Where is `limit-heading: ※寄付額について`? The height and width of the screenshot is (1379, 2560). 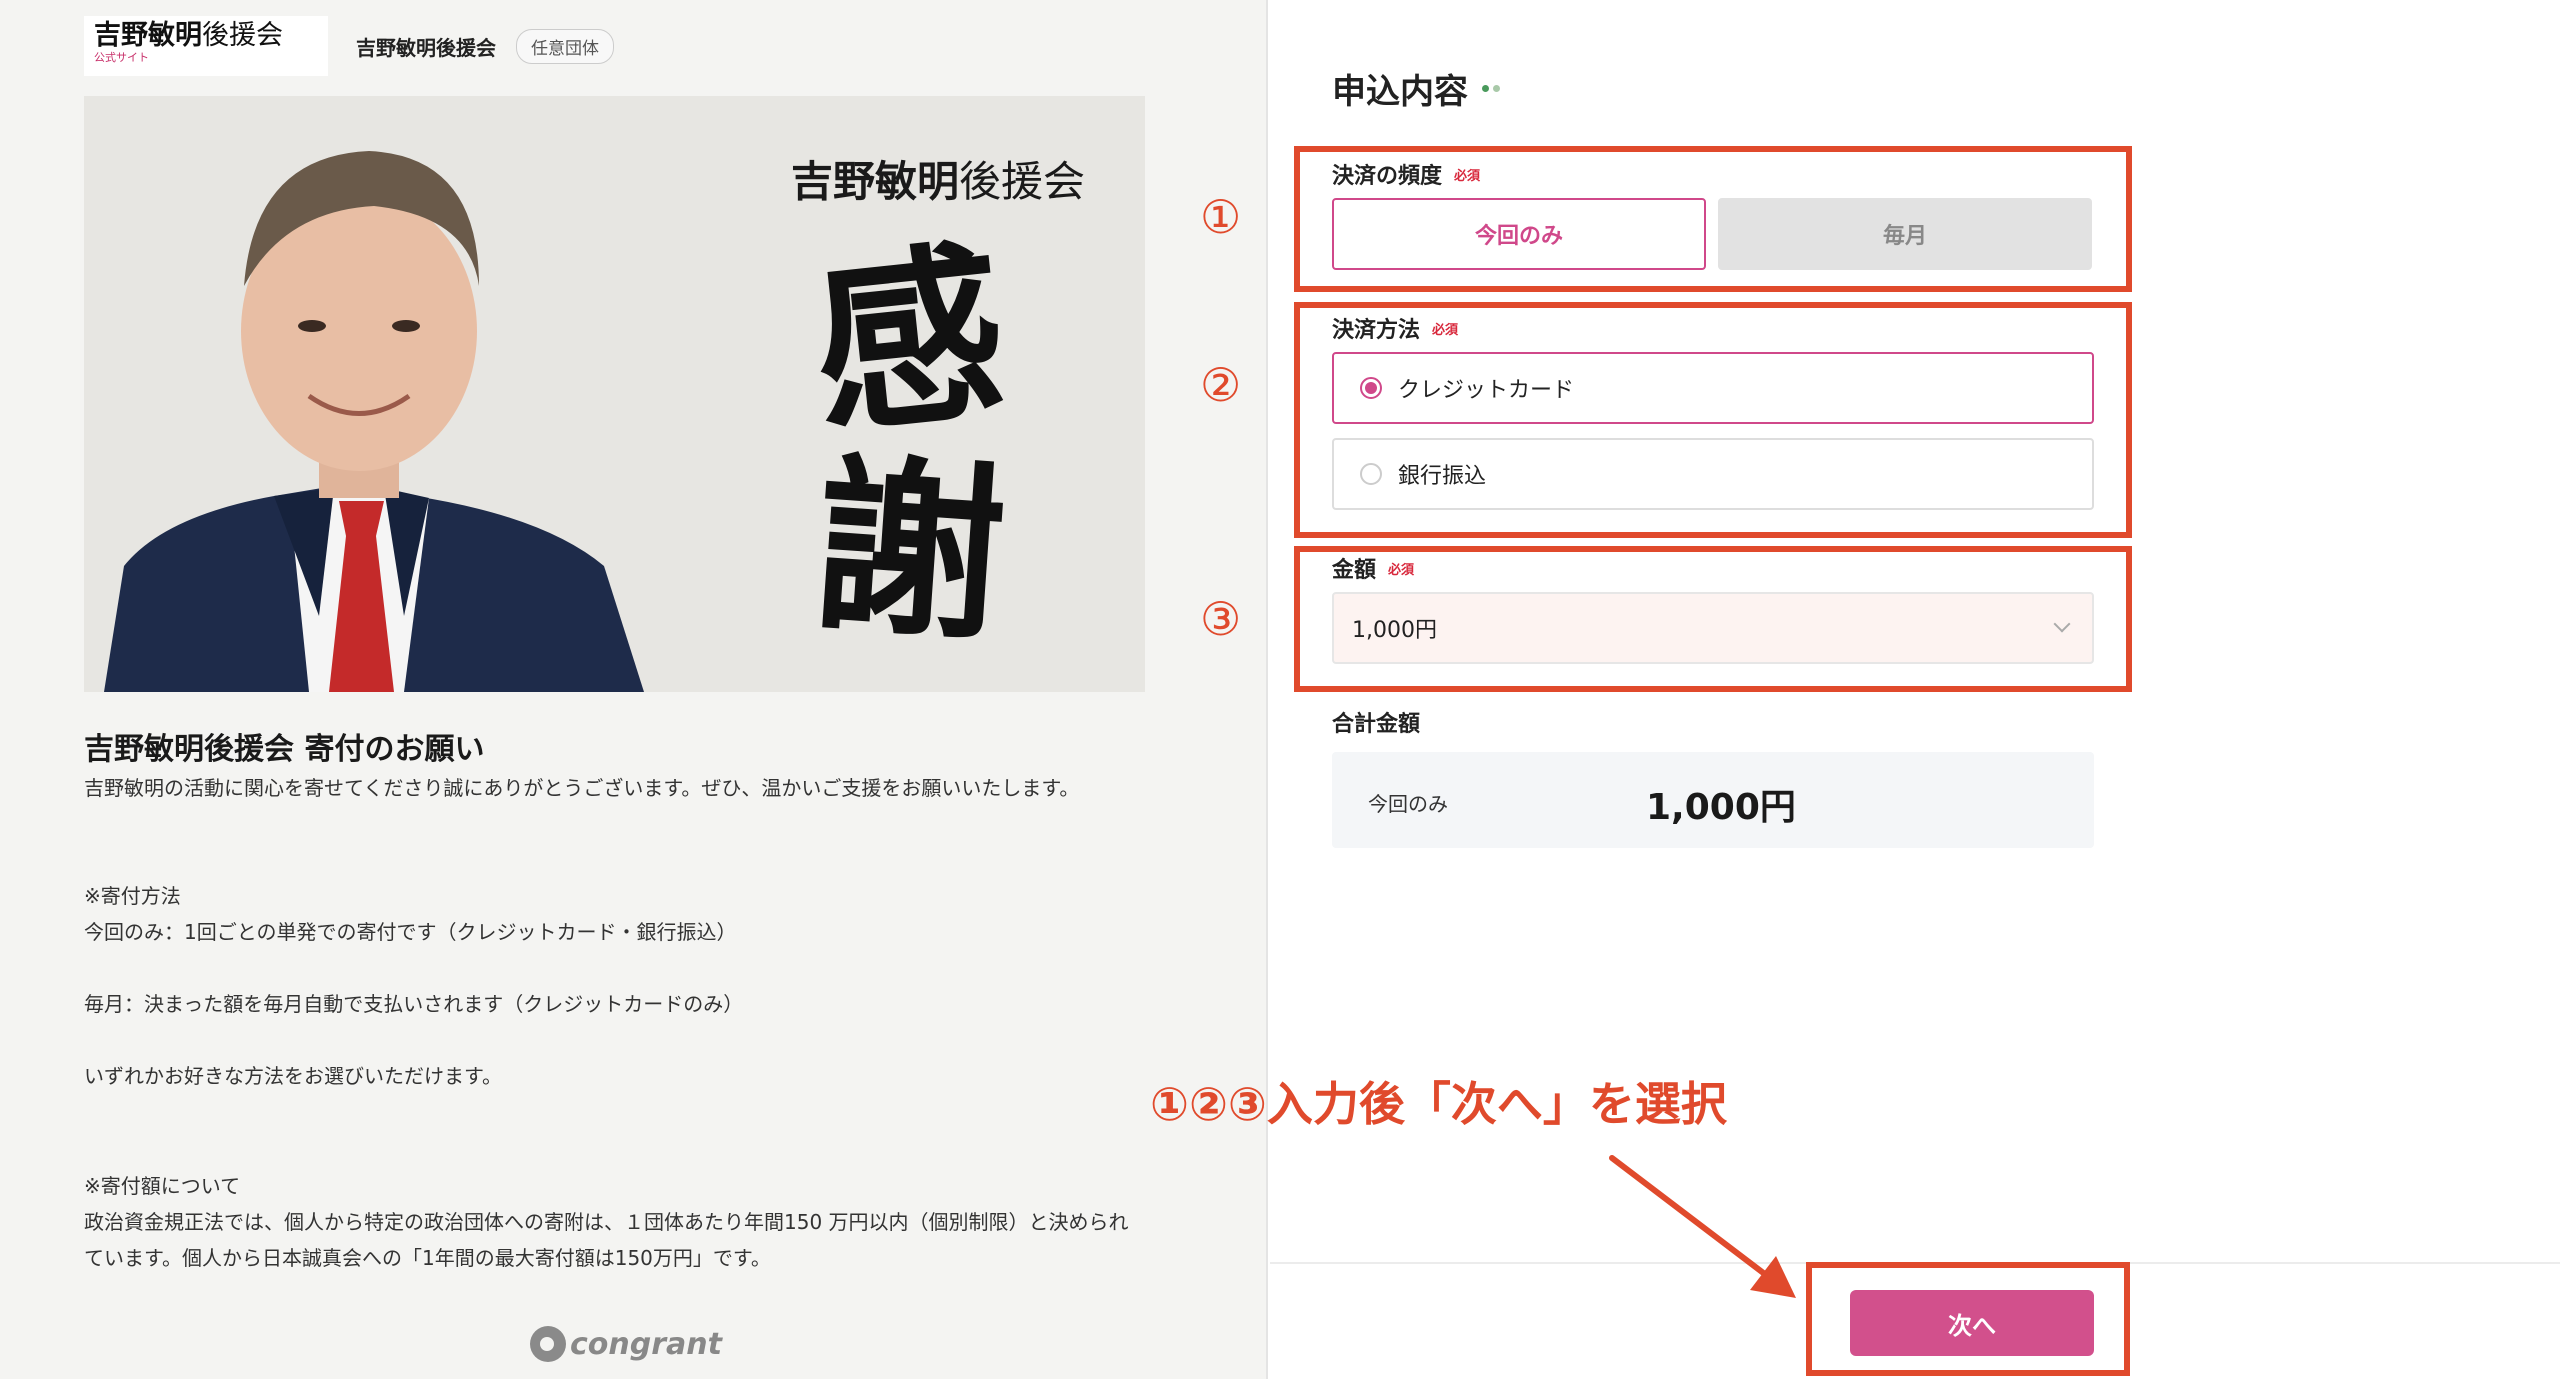 limit-heading: ※寄付額について is located at coordinates (162, 1186).